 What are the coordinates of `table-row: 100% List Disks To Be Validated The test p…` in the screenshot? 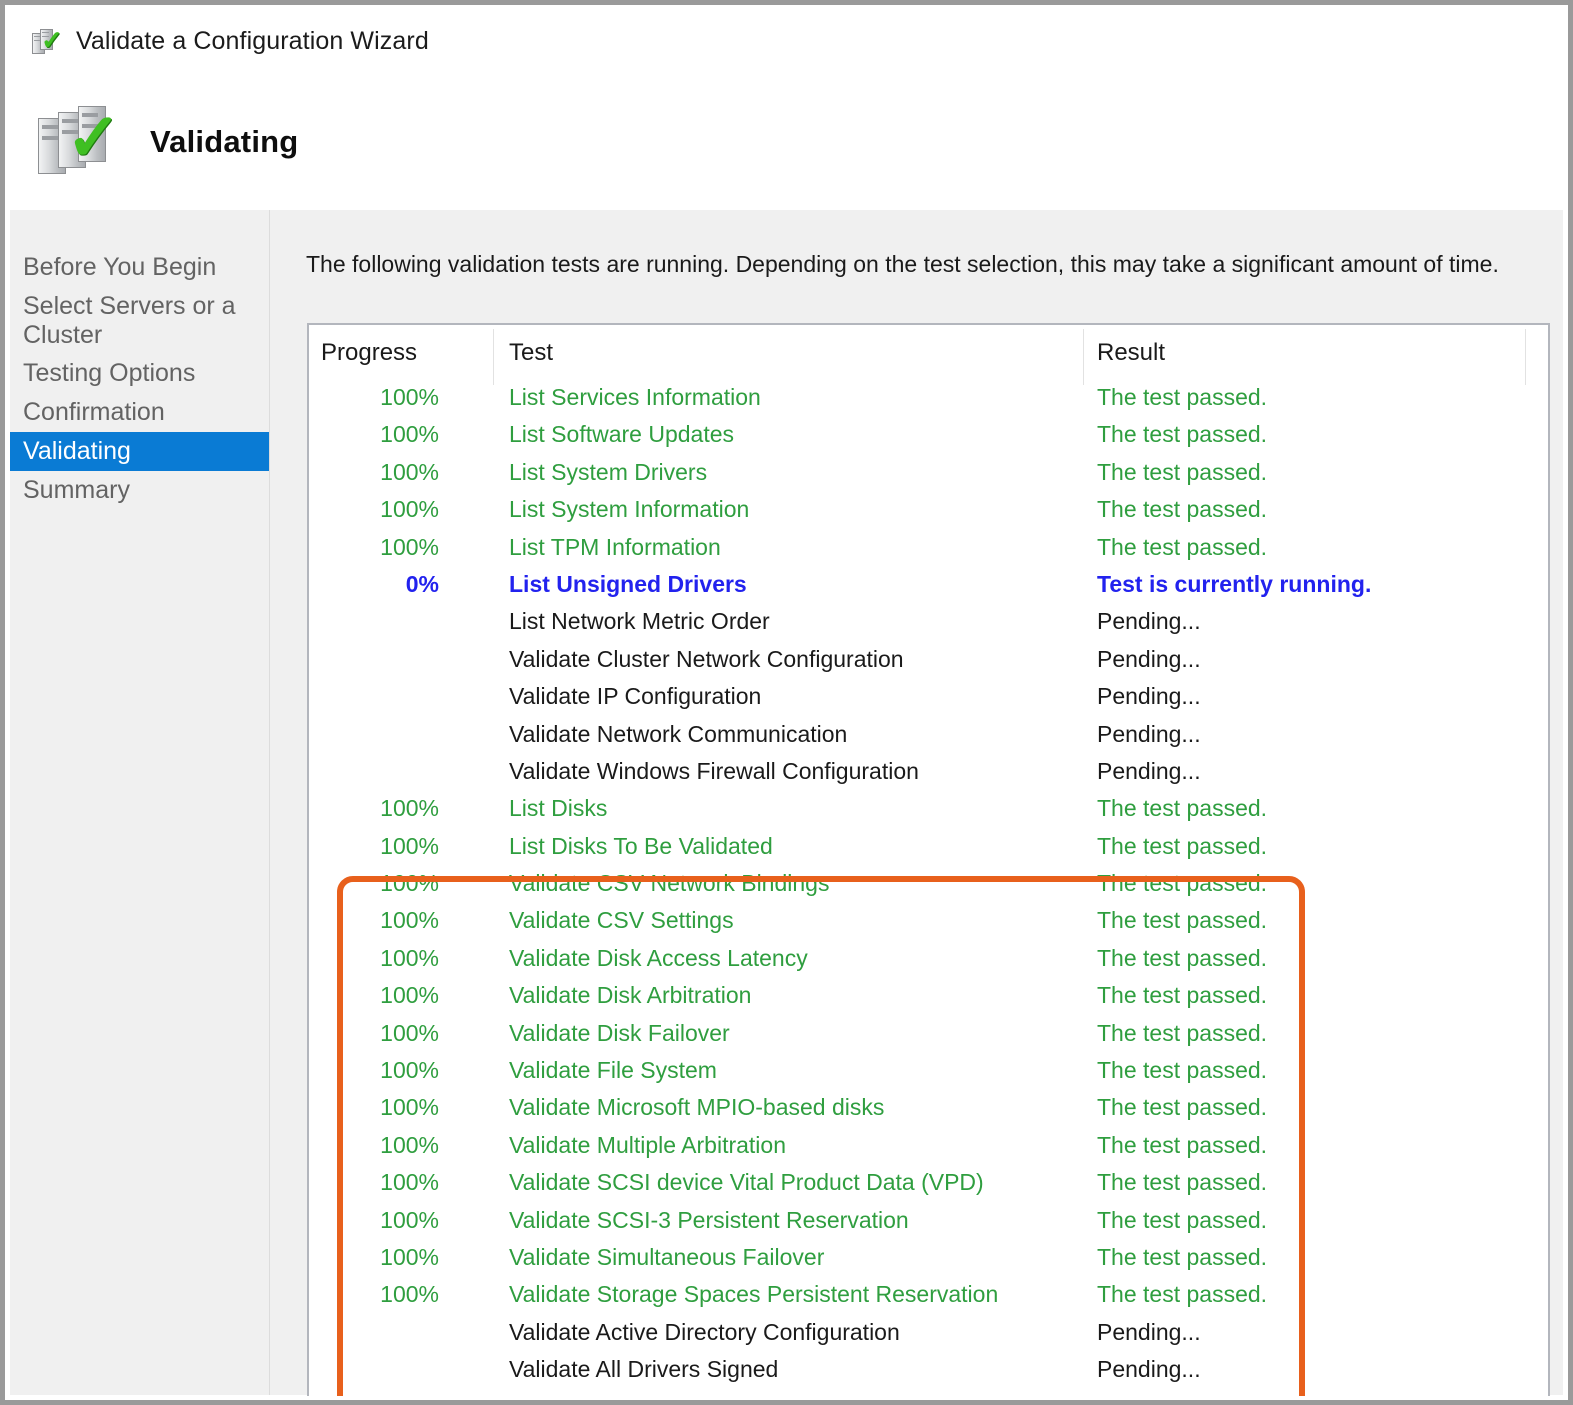 It's located at (928, 848).